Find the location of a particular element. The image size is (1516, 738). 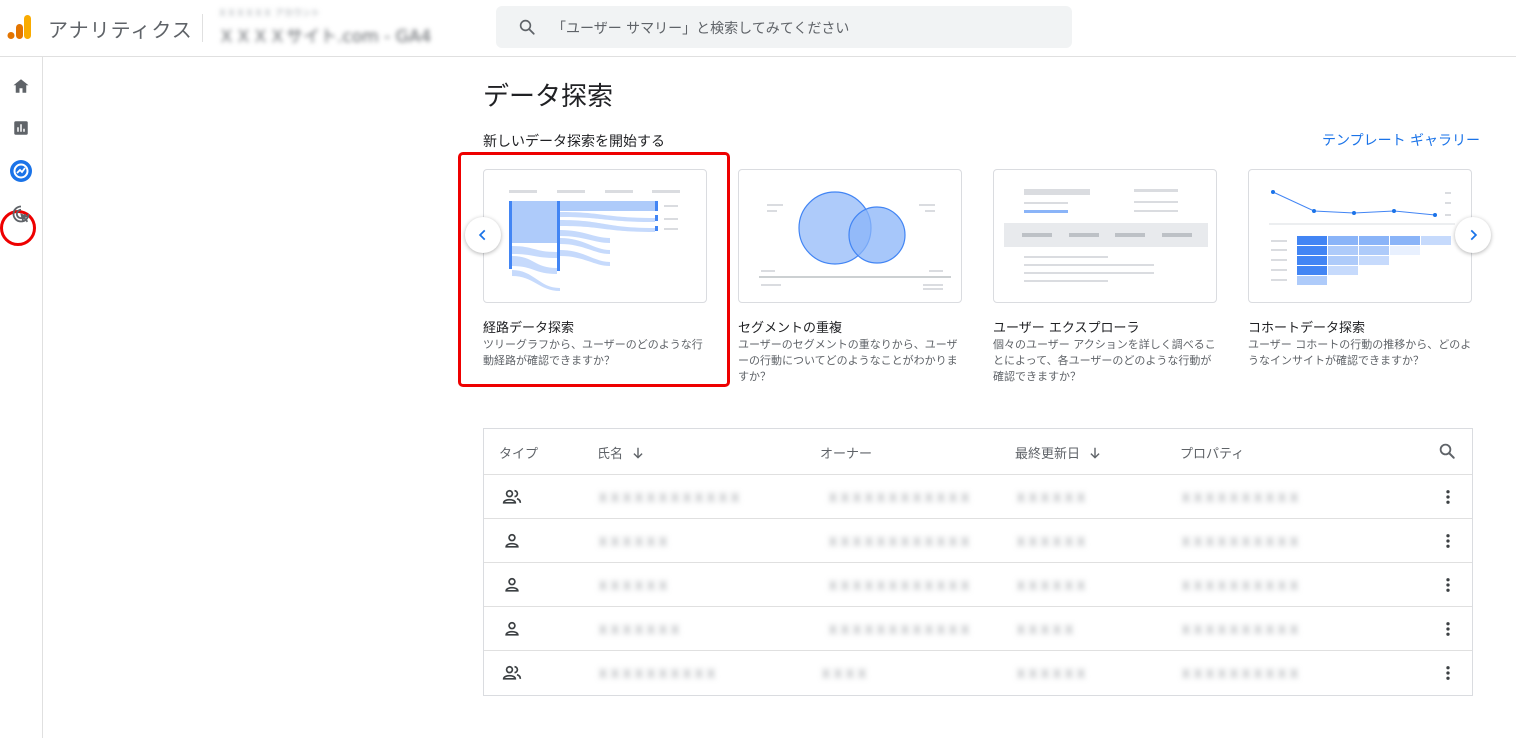

new-exploration-heading: 新しいデータ探索を開始する is located at coordinates (574, 142).